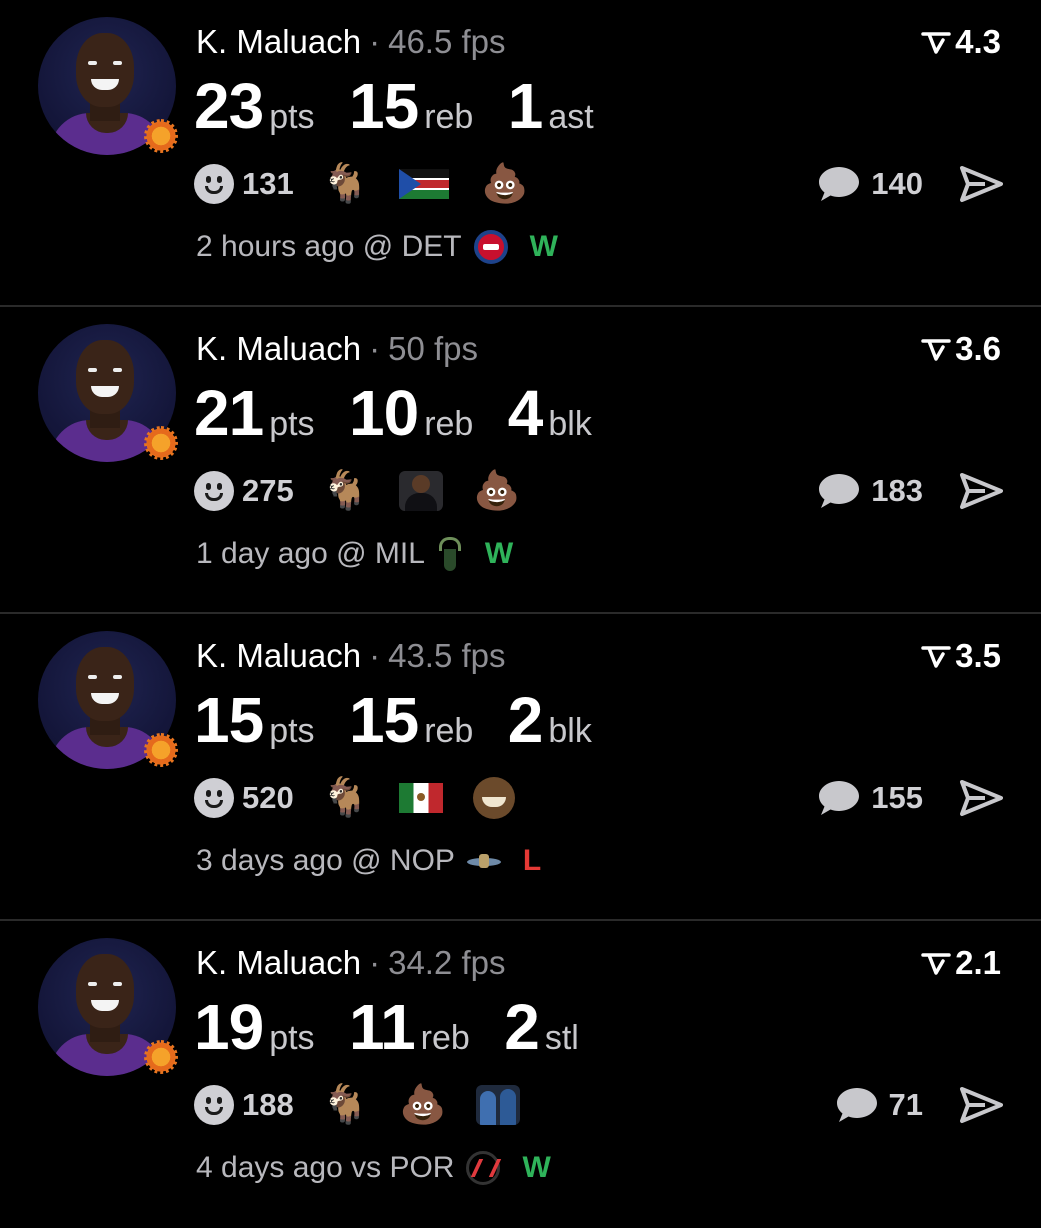 This screenshot has width=1041, height=1228. What do you see at coordinates (254, 422) in the screenshot?
I see `stat-points: 21 pts` at bounding box center [254, 422].